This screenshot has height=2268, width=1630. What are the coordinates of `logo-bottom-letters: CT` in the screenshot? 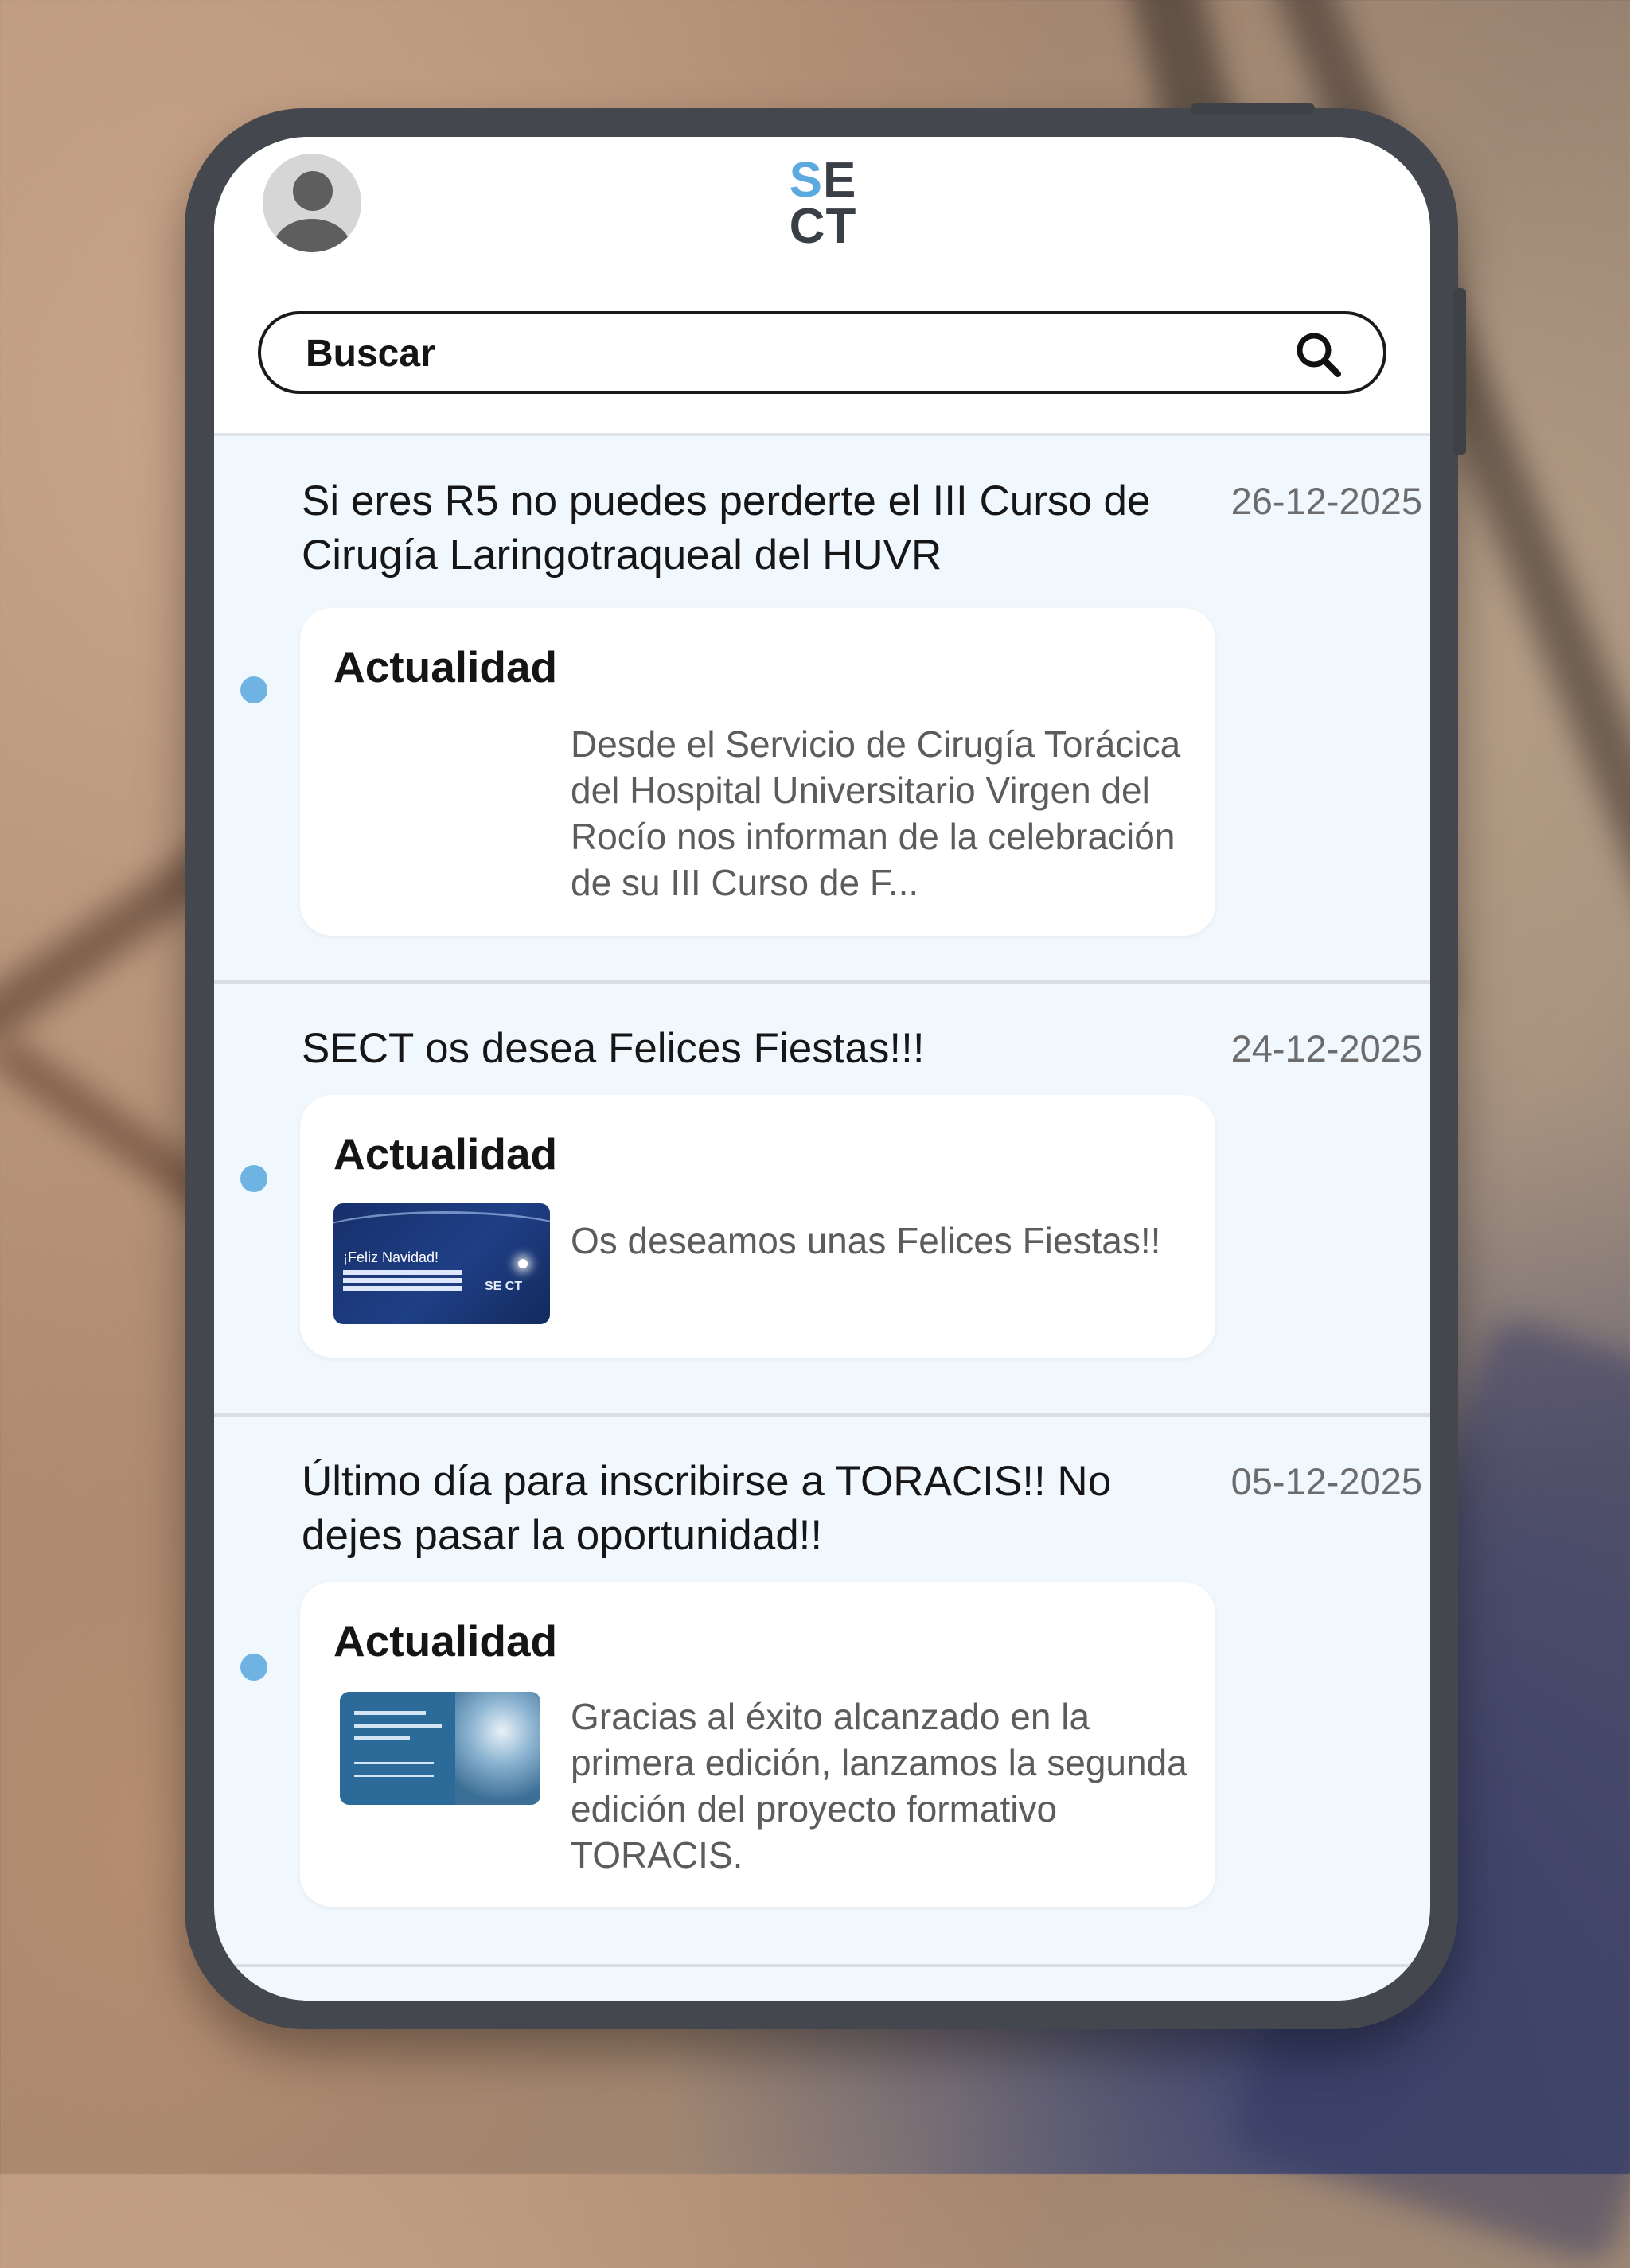 It's located at (823, 226).